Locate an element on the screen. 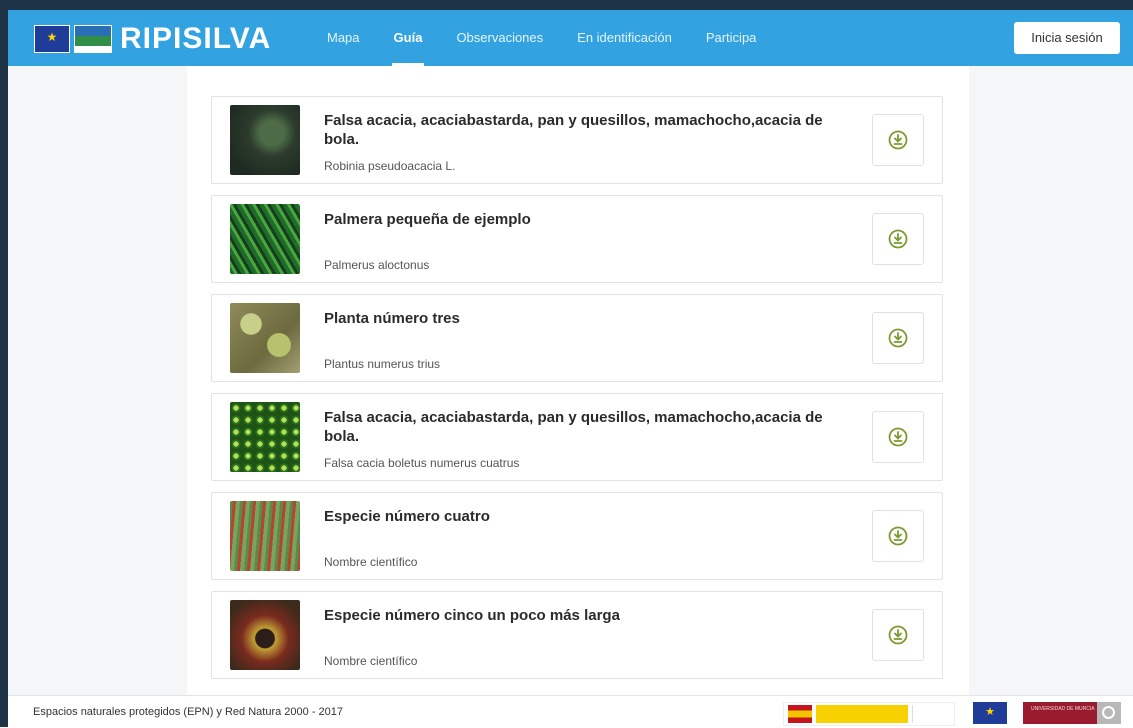 Image resolution: width=1133 pixels, height=728 pixels. site-logo-text: RIPISILVA is located at coordinates (196, 38).